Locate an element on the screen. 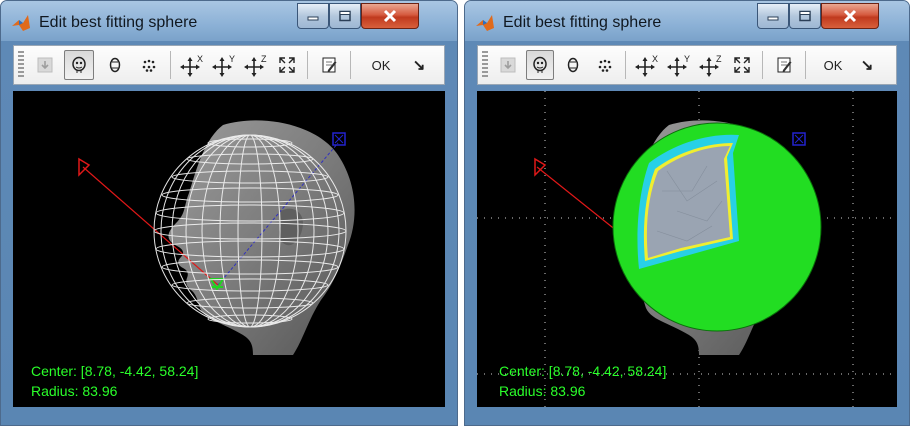  solid-sphere is located at coordinates (717, 227).